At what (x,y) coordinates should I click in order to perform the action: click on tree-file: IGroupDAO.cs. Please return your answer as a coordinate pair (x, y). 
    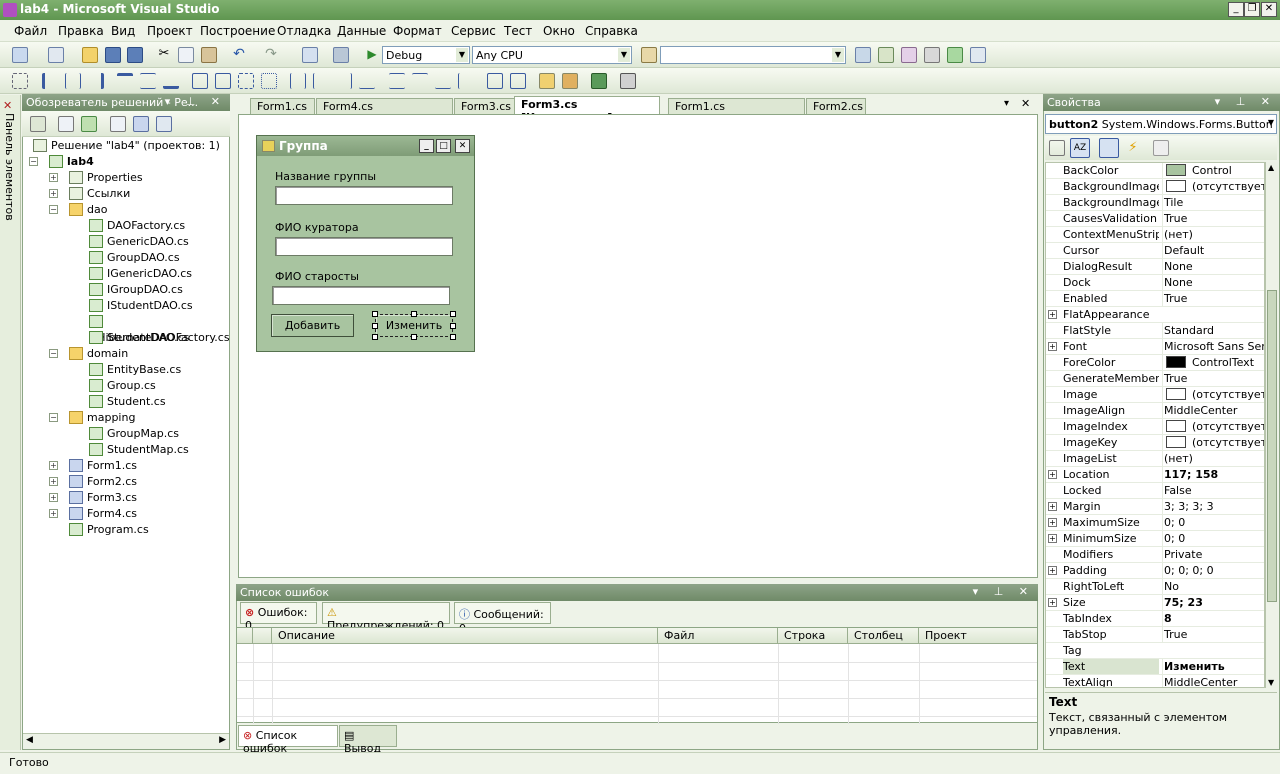
    Looking at the image, I should click on (136, 290).